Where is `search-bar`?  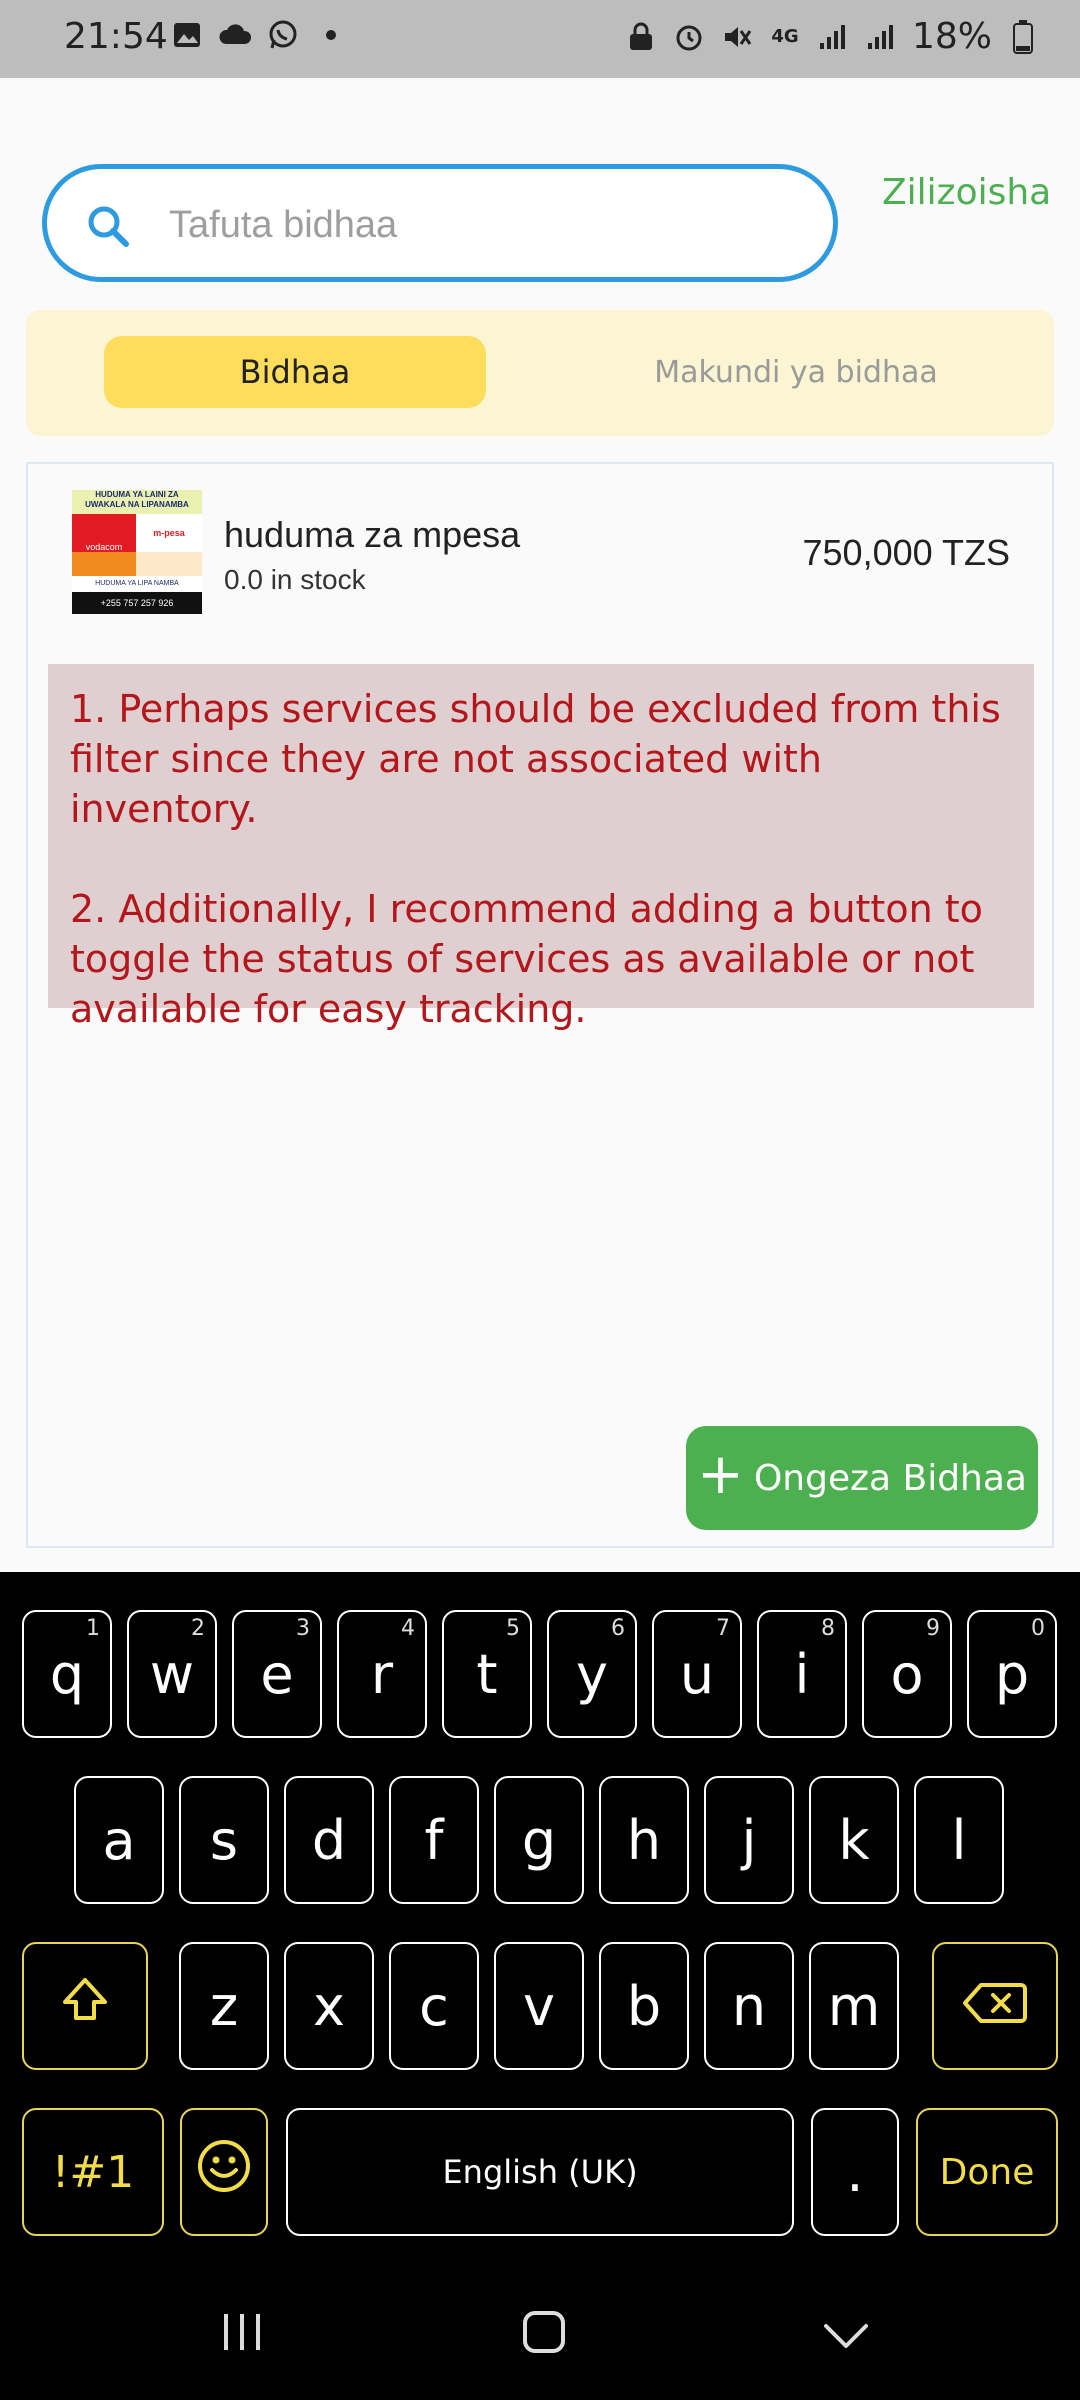
search-bar is located at coordinates (440, 223).